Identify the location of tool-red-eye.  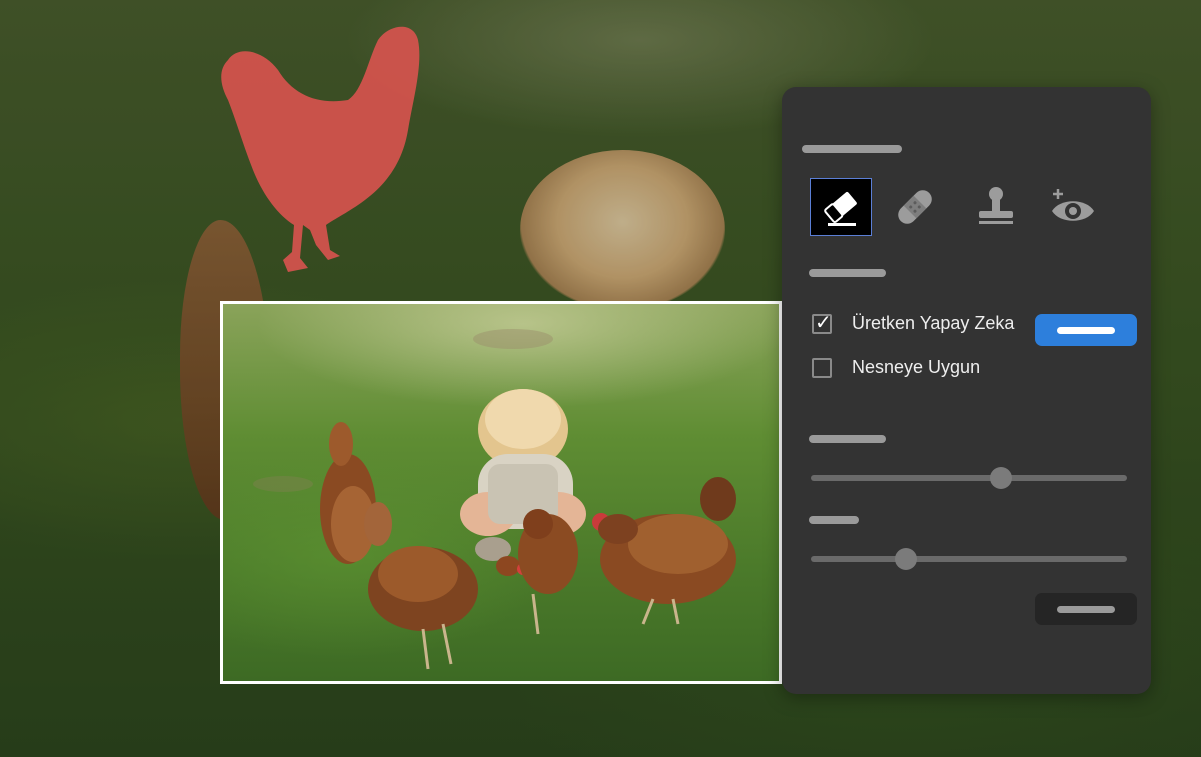
(1073, 207).